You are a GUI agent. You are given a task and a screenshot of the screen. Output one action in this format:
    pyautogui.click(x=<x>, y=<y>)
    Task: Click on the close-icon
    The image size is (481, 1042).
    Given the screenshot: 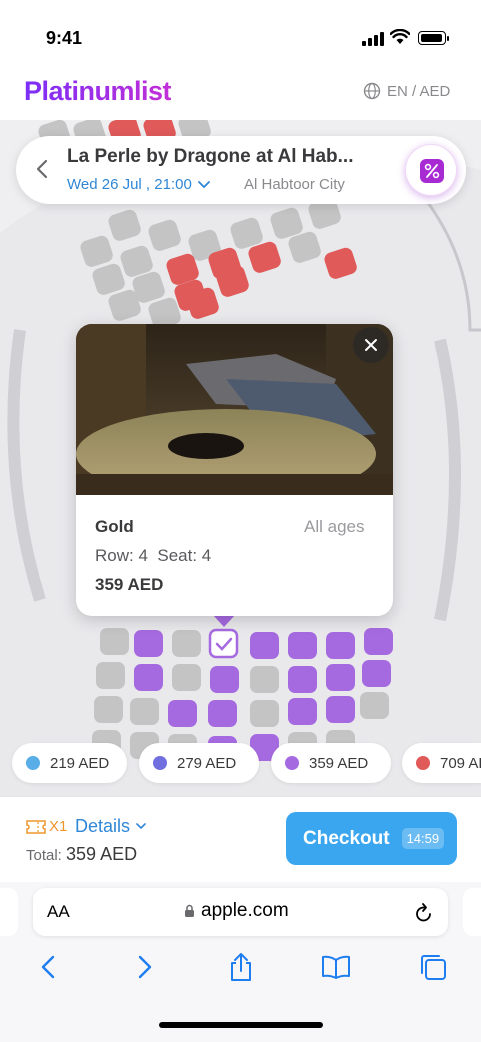 What is the action you would take?
    pyautogui.click(x=371, y=345)
    